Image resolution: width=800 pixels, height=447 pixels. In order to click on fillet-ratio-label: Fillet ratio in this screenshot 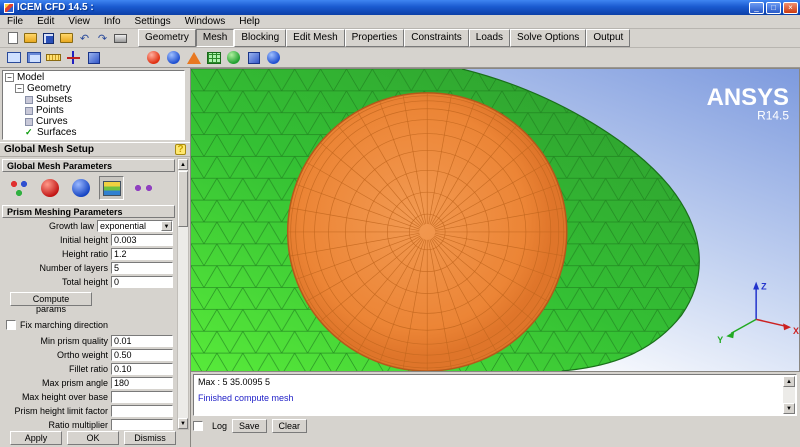, I will do `click(88, 369)`.